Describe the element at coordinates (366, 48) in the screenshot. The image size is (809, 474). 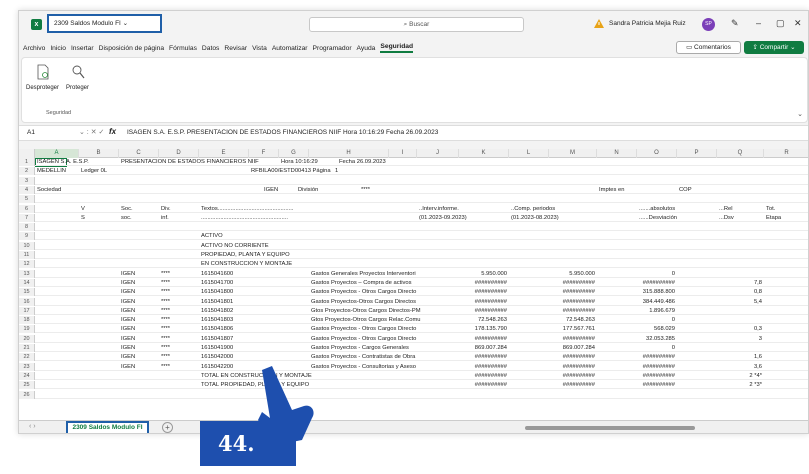
I see `tab-ayuda: Ayuda` at that location.